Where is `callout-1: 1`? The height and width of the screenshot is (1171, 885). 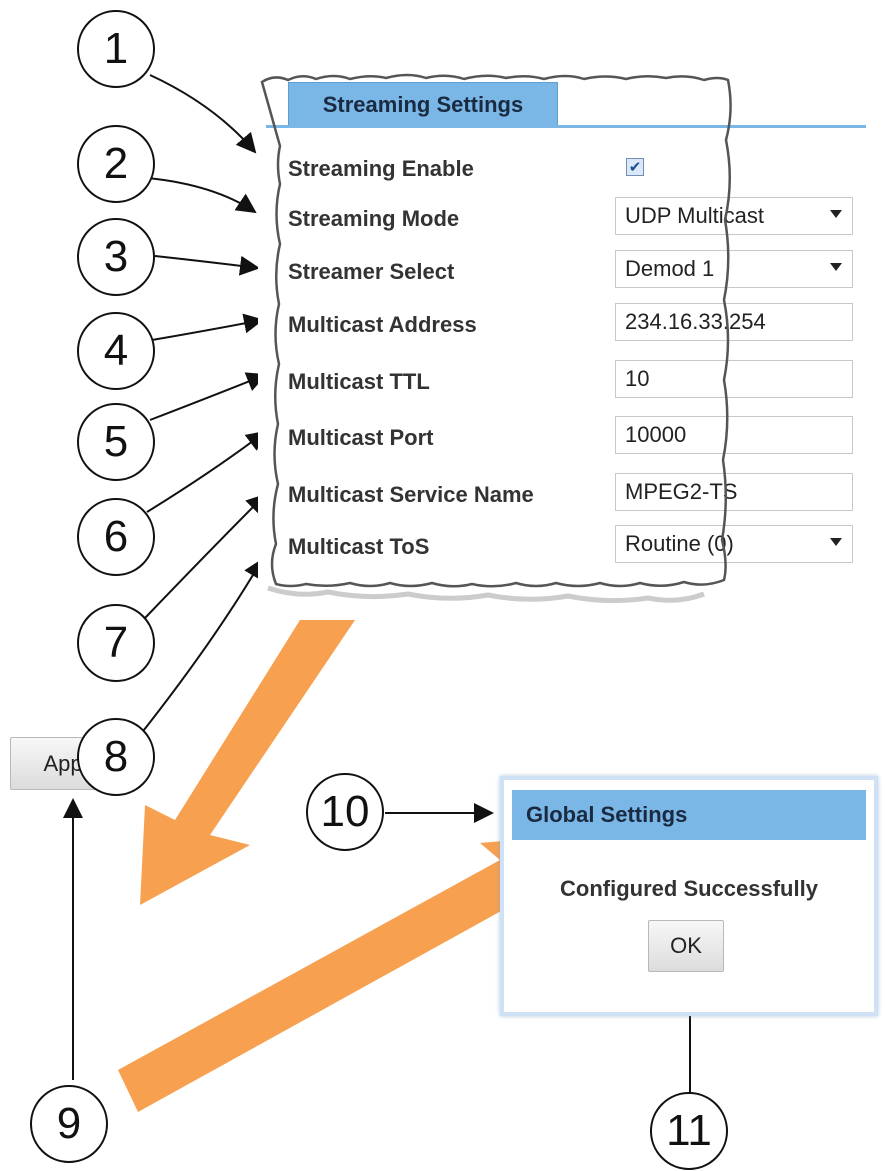 callout-1: 1 is located at coordinates (116, 49).